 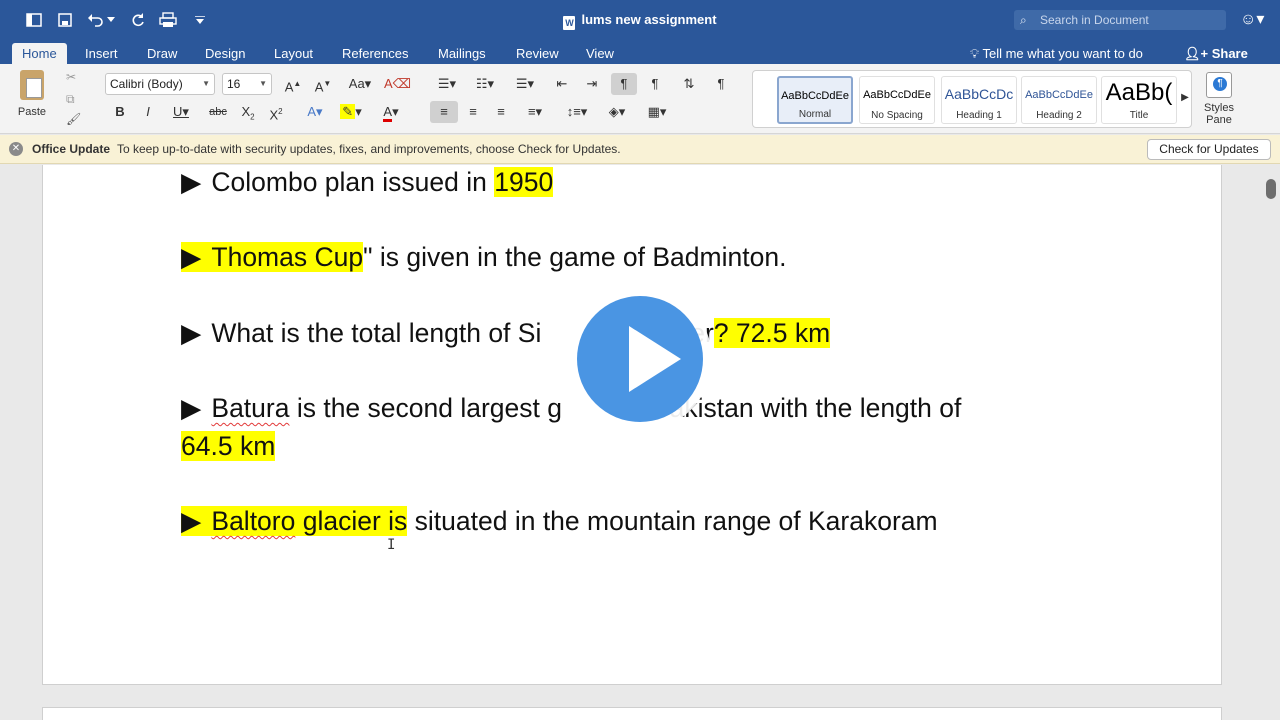 I want to click on tab-mailings: Mailings, so click(x=462, y=53).